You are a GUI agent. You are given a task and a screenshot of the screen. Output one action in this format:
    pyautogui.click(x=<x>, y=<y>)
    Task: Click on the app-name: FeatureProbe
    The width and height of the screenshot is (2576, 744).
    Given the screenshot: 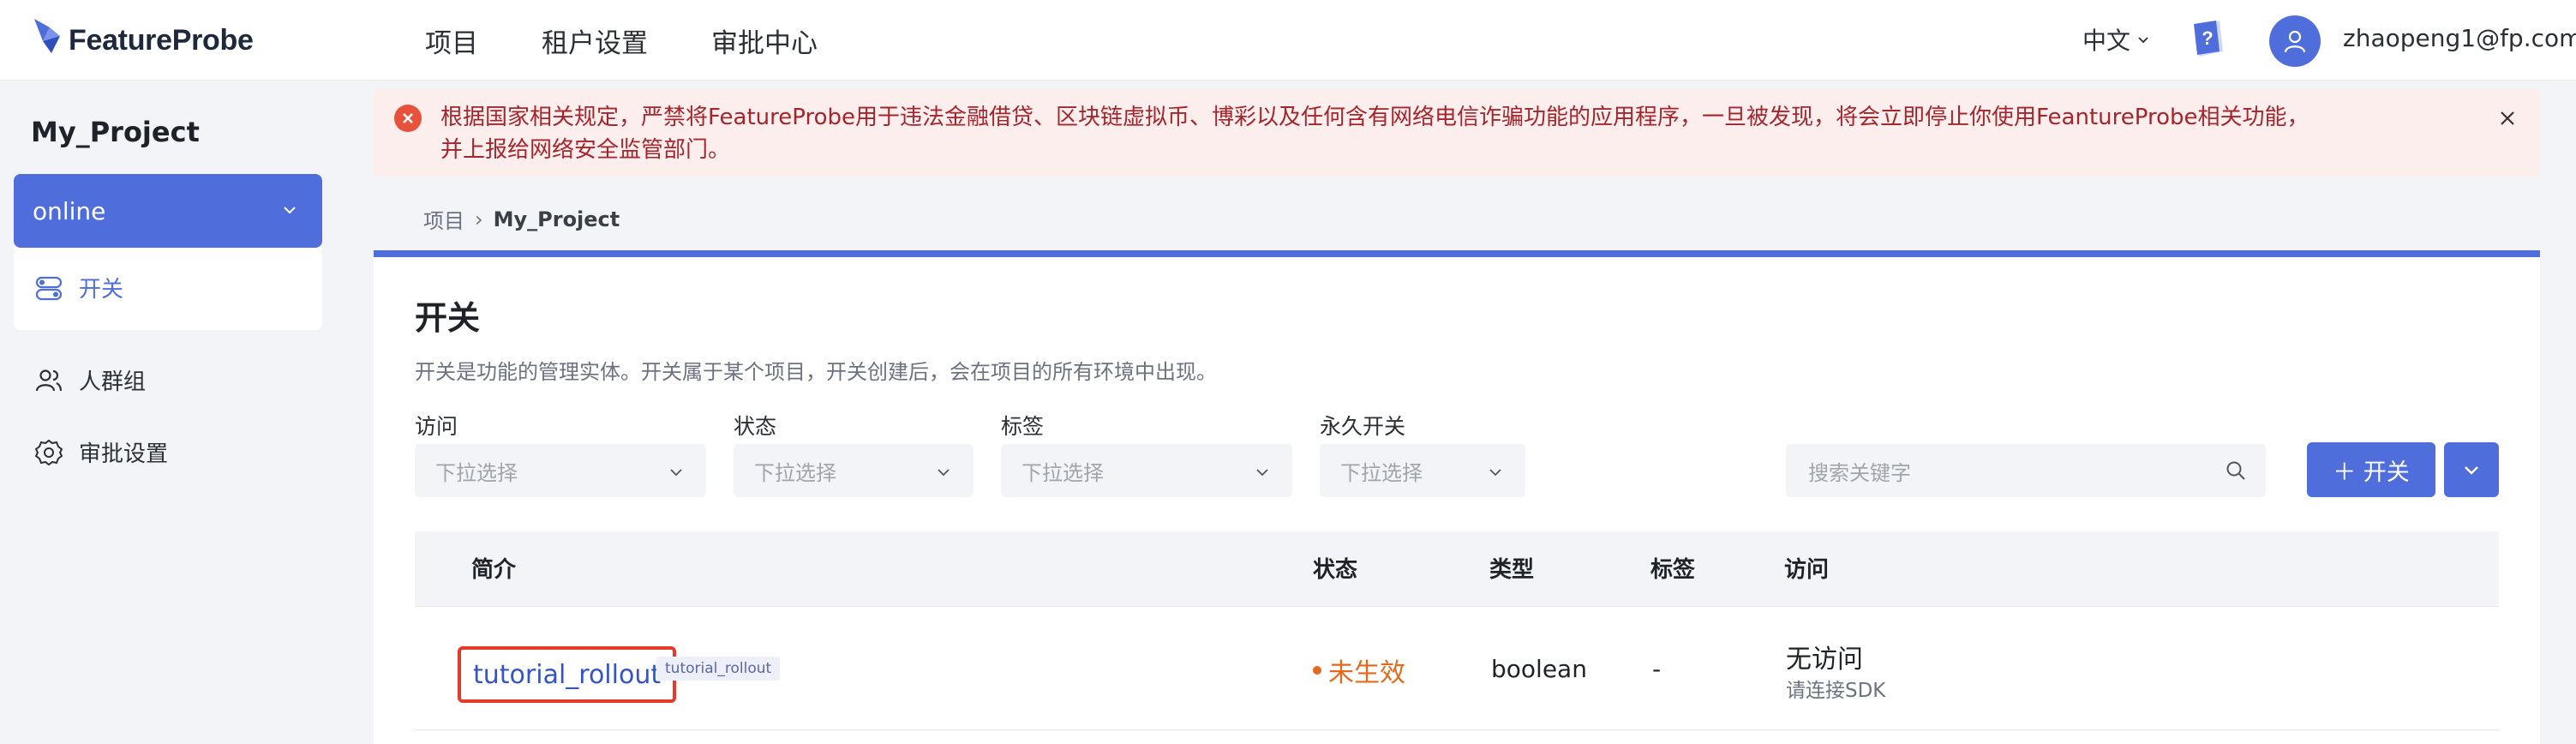 What is the action you would take?
    pyautogui.click(x=161, y=40)
    